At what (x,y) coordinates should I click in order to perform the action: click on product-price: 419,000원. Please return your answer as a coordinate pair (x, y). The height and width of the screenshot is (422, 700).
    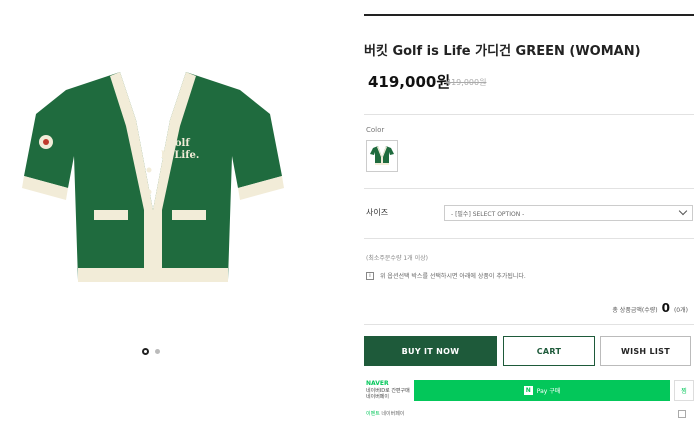
    Looking at the image, I should click on (409, 82).